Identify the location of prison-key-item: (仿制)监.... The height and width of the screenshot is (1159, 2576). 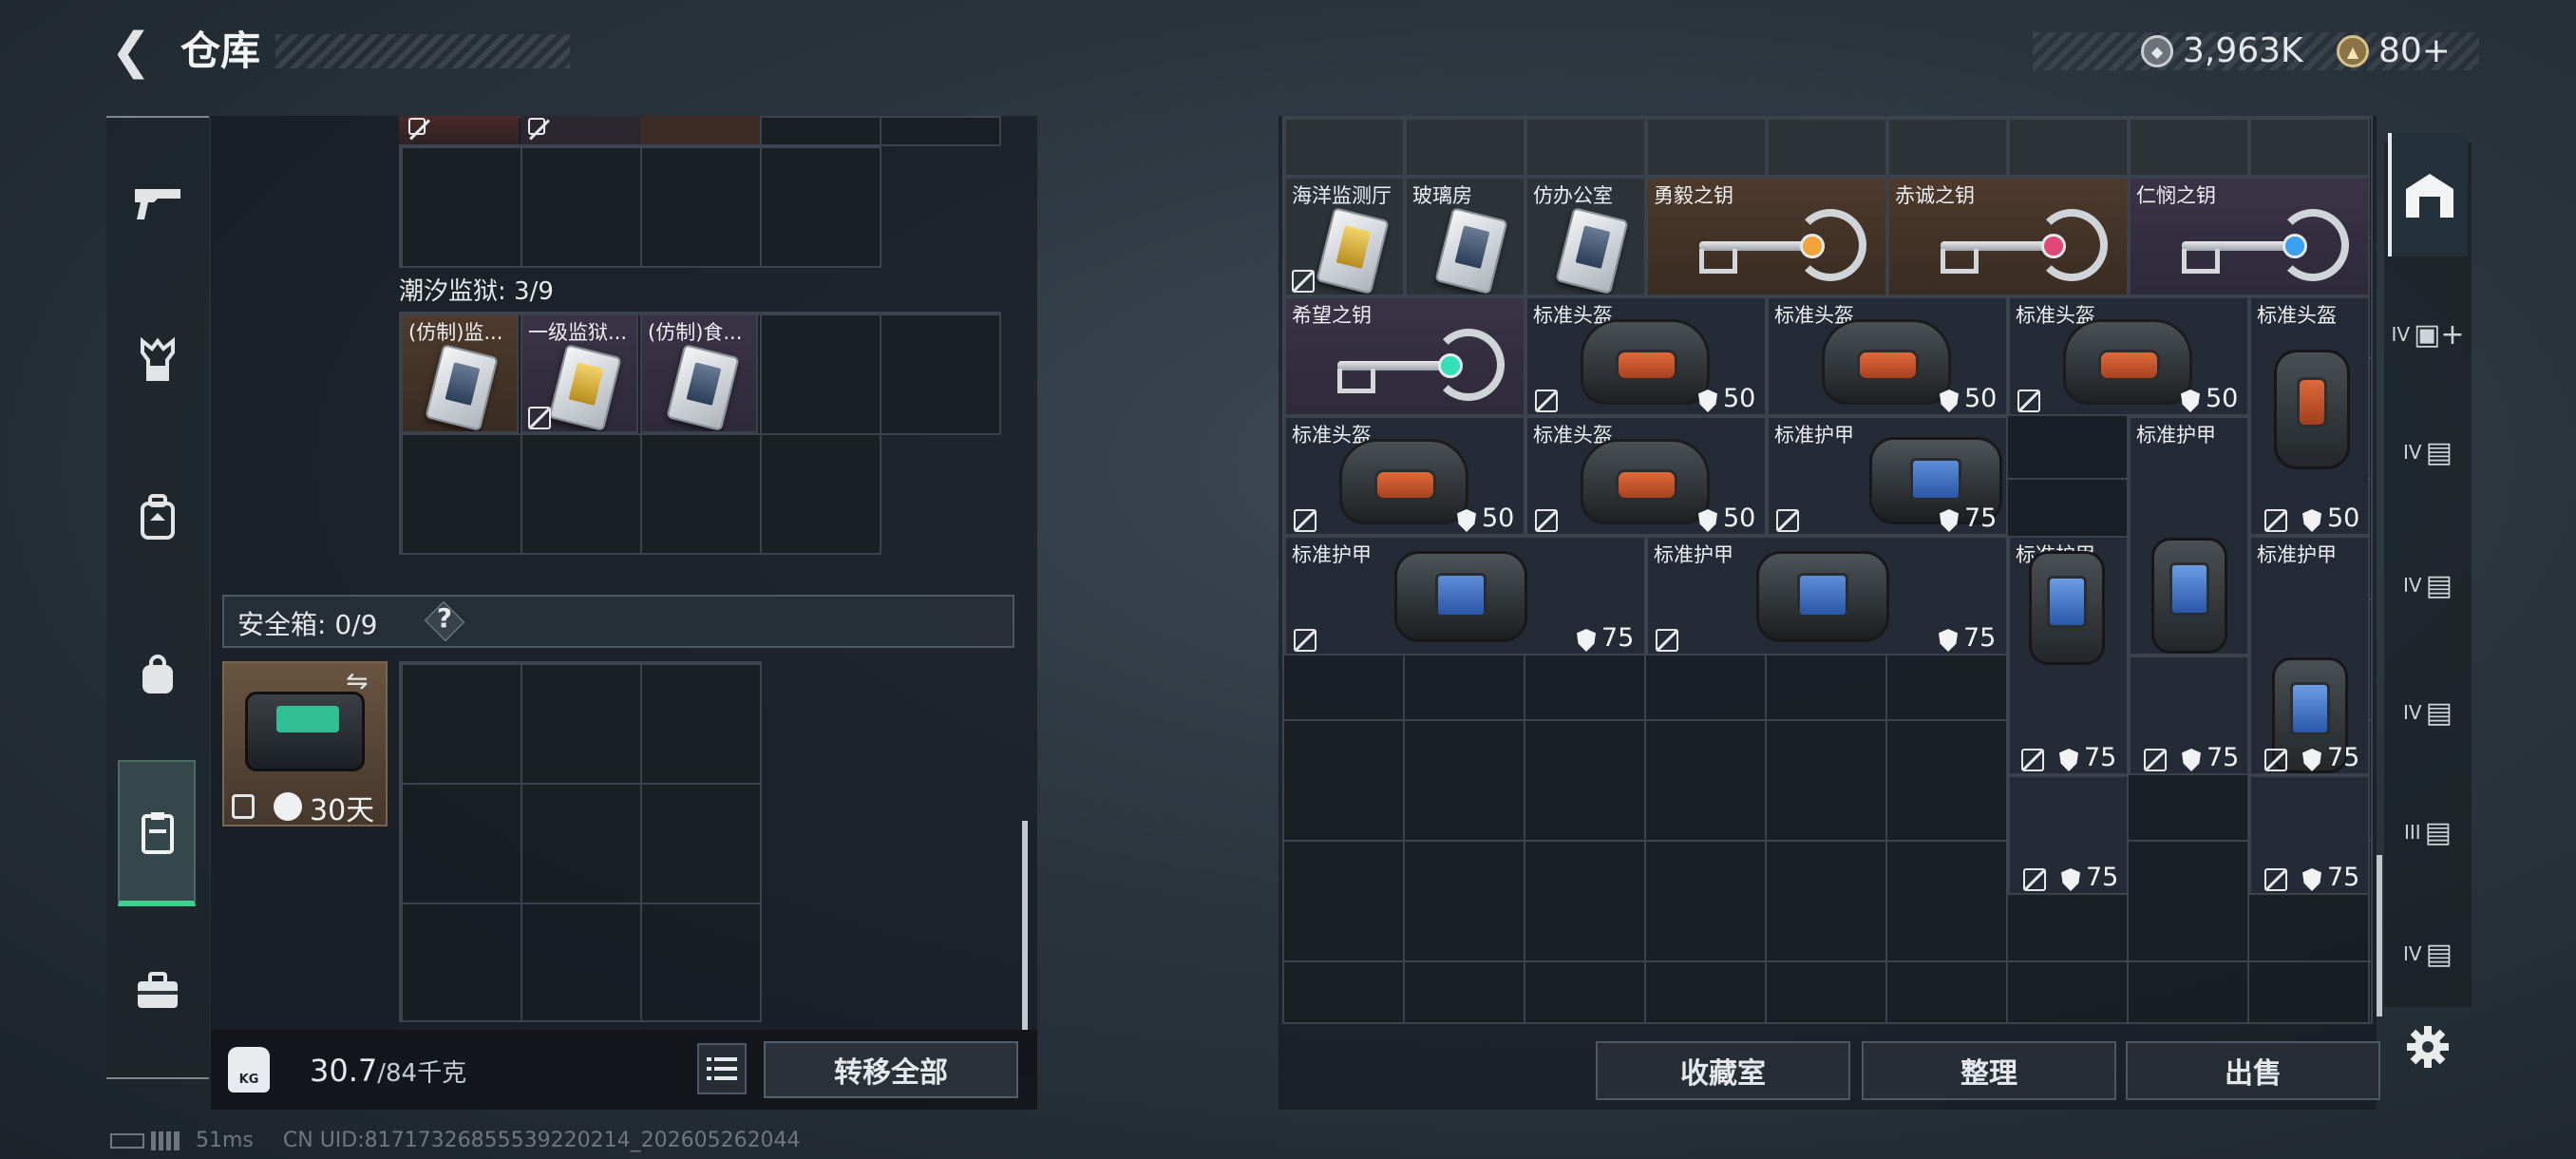
(460, 373).